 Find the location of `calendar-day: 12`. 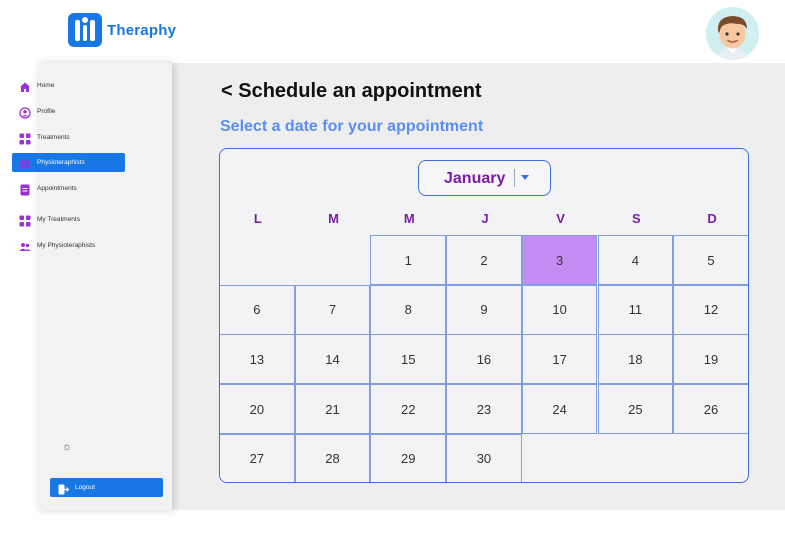

calendar-day: 12 is located at coordinates (710, 309).